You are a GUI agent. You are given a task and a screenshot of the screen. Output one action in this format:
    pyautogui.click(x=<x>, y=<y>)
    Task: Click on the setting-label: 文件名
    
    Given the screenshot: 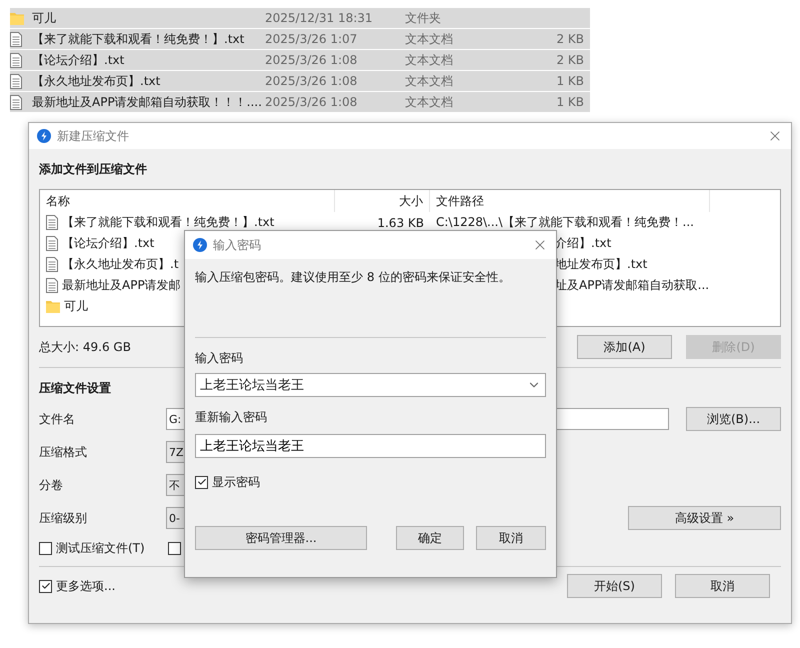 What is the action you would take?
    pyautogui.click(x=57, y=419)
    